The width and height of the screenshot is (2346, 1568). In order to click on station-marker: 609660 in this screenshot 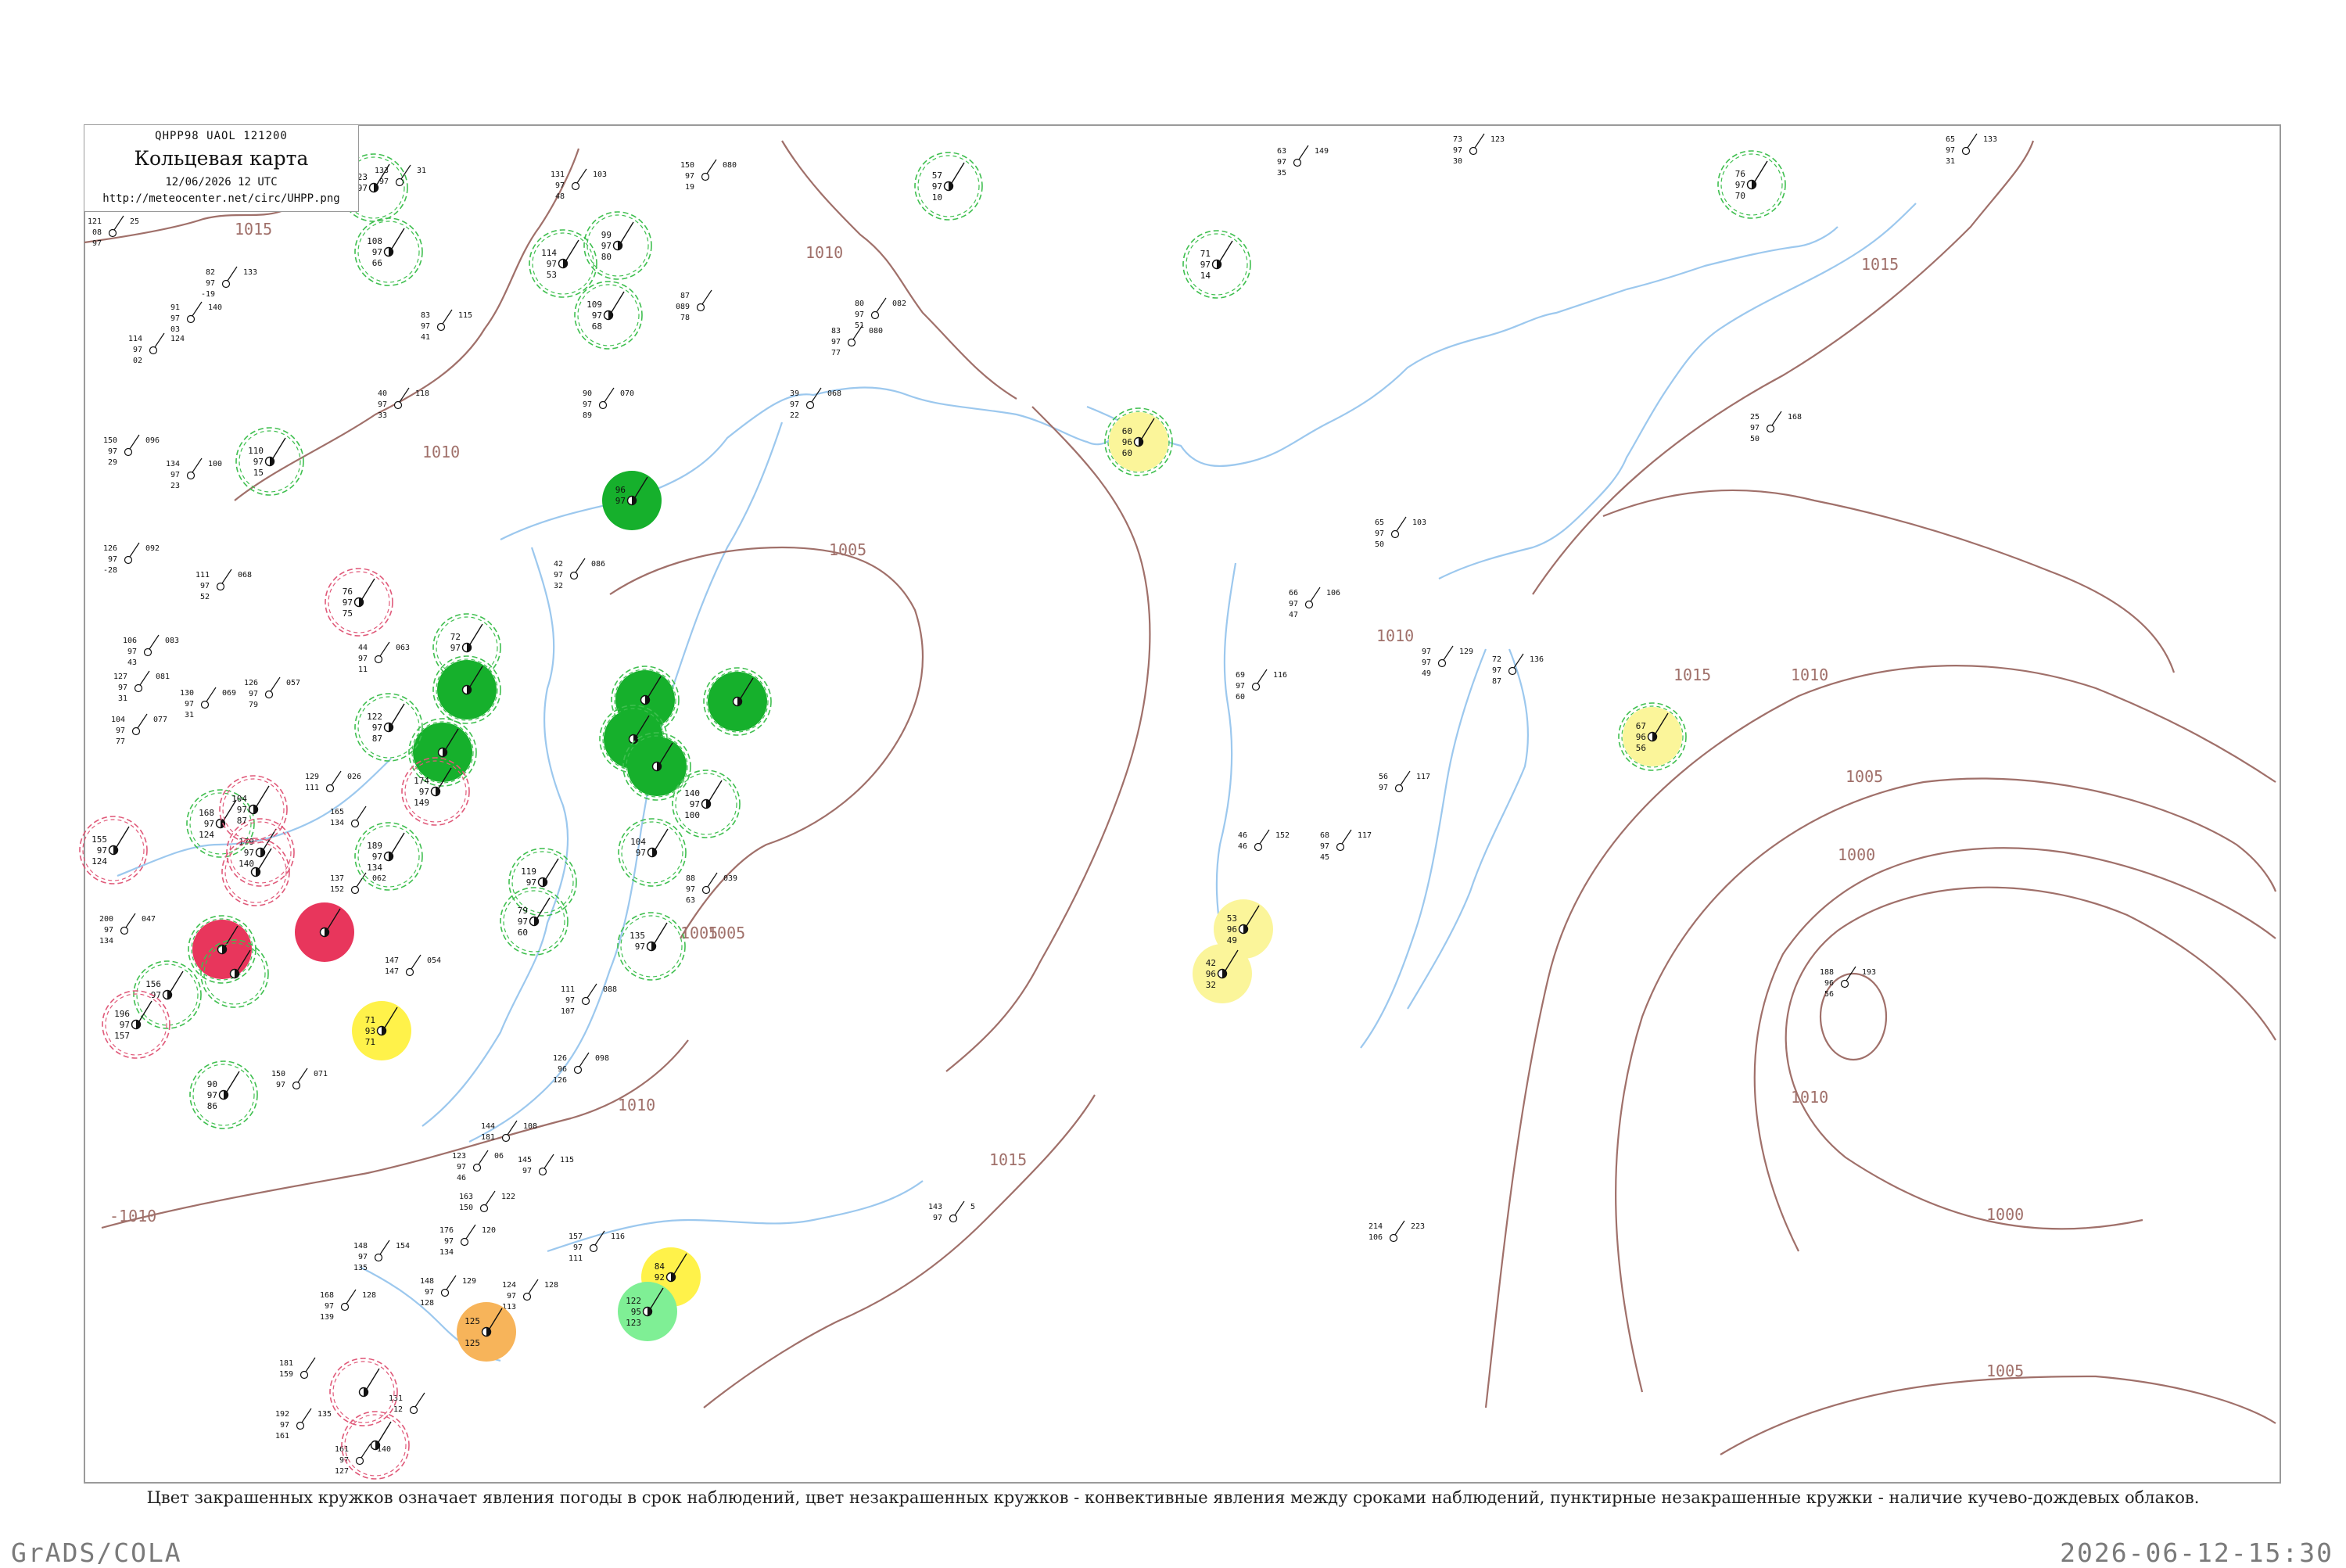, I will do `click(1139, 441)`.